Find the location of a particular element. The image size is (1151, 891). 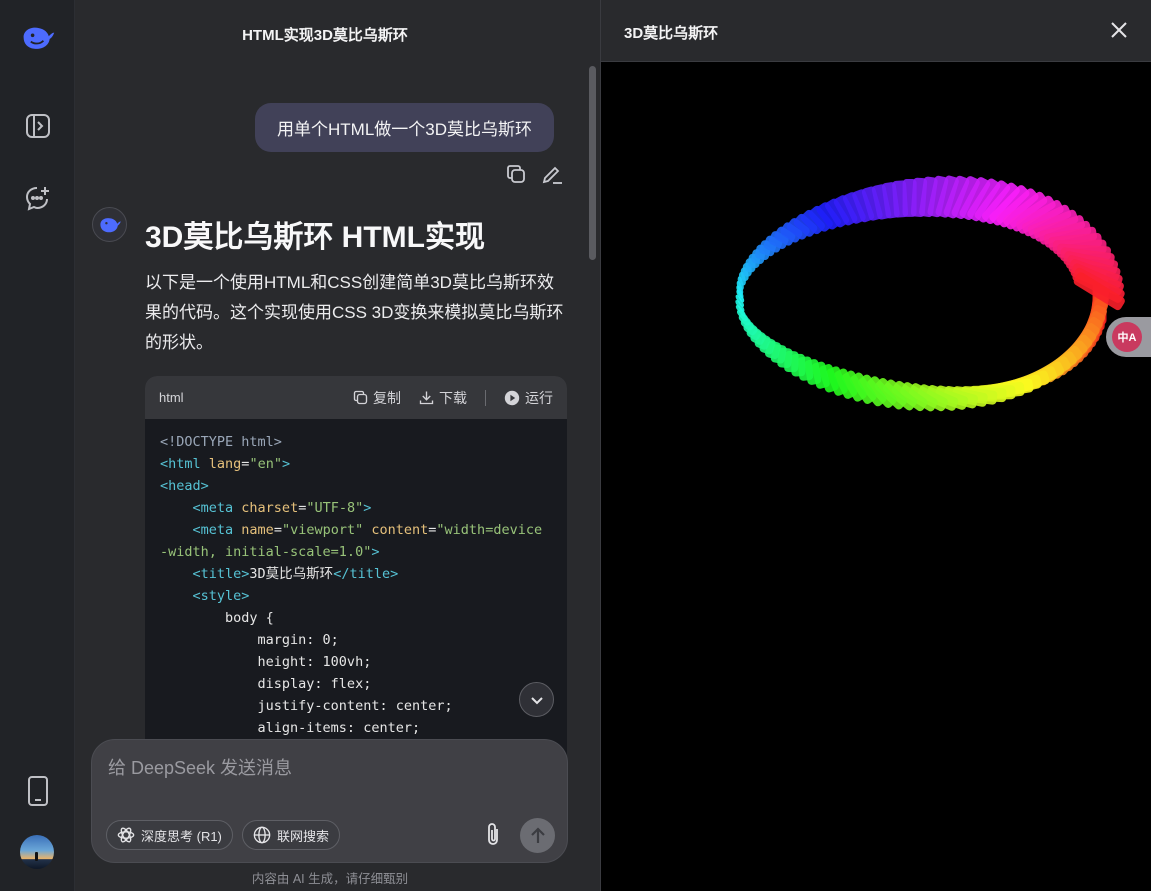

code-block-header: html 复制 下载 运行 is located at coordinates (356, 397).